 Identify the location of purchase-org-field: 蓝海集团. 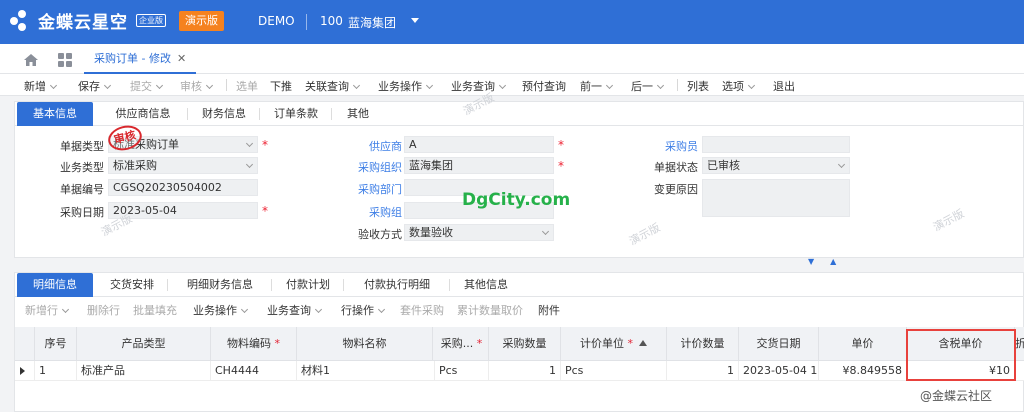
(479, 165).